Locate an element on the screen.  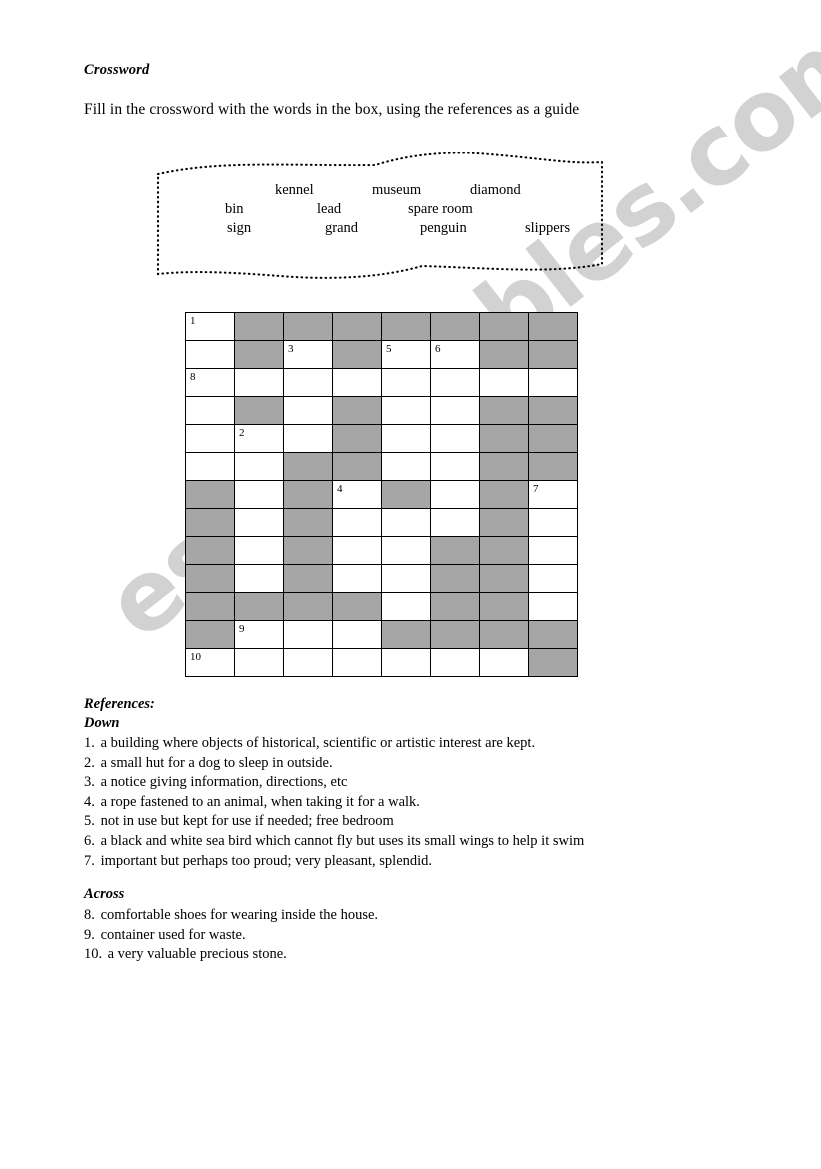
clue-number: 3. is located at coordinates (89, 782).